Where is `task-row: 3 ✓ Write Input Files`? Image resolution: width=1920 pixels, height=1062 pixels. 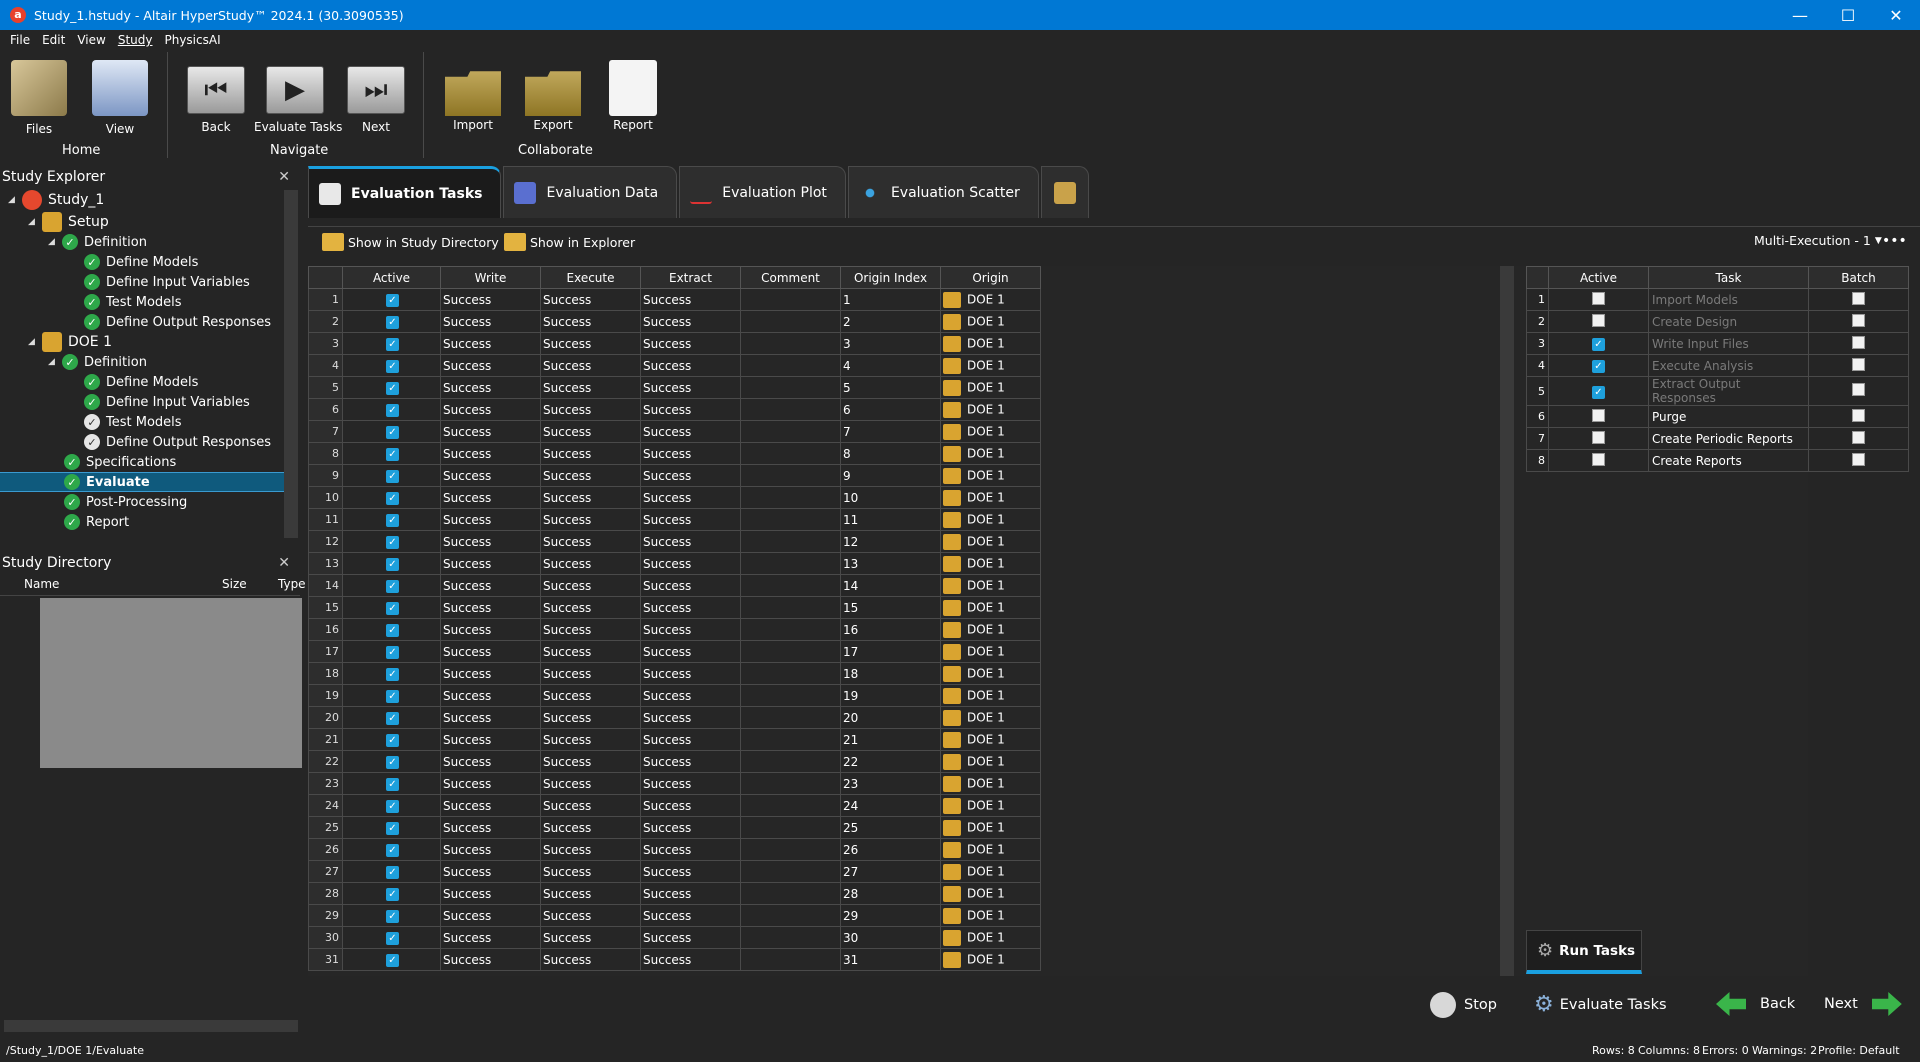
task-row: 3 ✓ Write Input Files is located at coordinates (1717, 343).